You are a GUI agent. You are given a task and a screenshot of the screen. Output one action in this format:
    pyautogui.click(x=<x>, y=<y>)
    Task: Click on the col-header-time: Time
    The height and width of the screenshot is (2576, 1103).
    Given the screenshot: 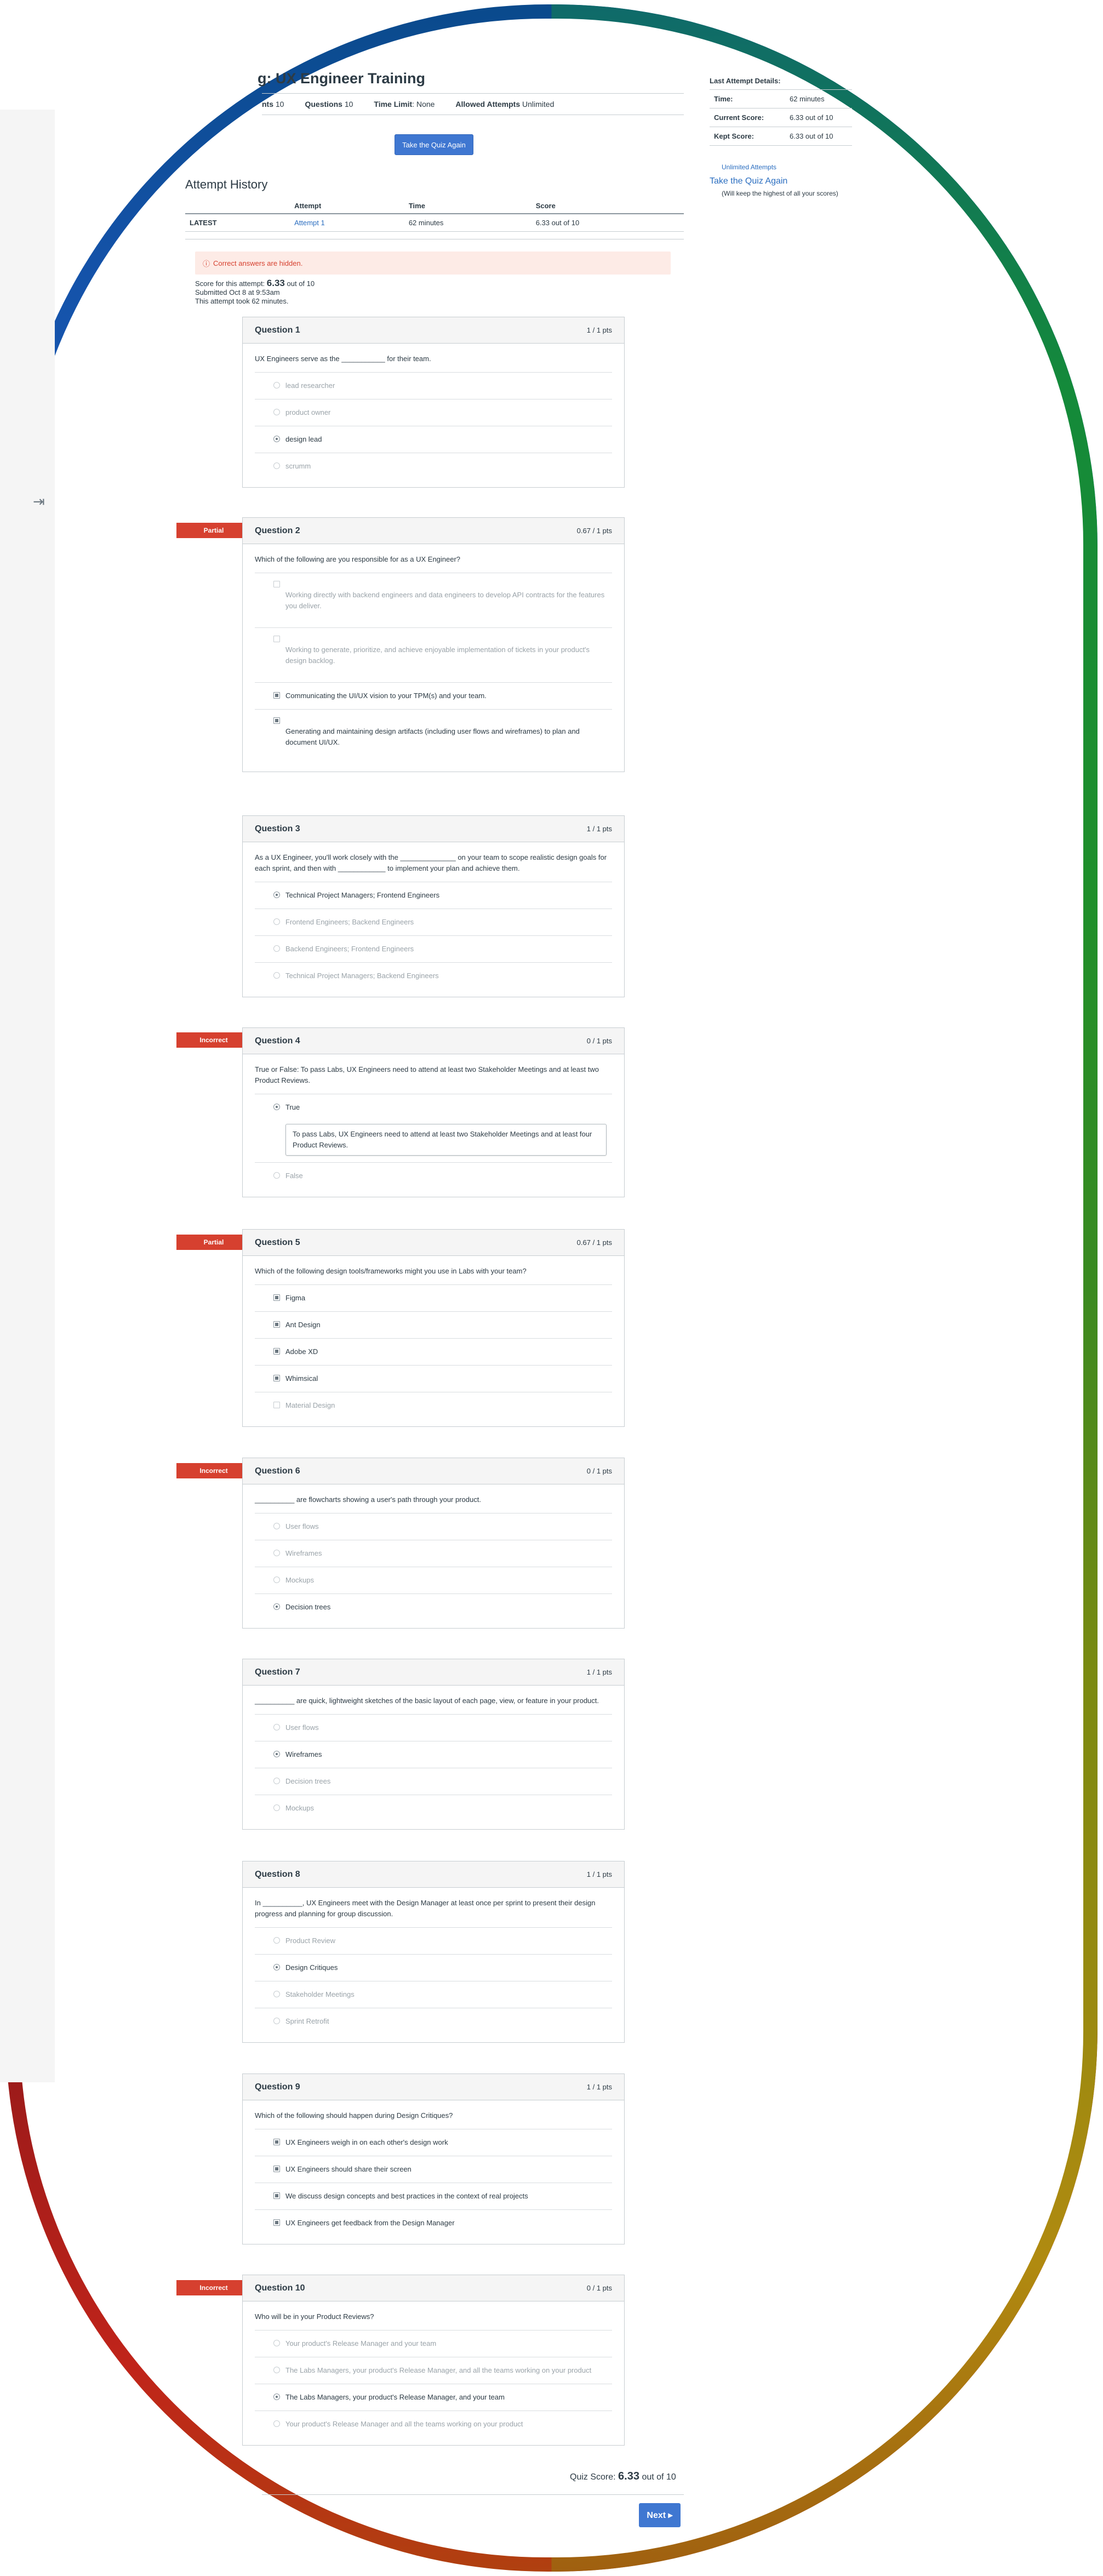 What is the action you would take?
    pyautogui.click(x=468, y=206)
    